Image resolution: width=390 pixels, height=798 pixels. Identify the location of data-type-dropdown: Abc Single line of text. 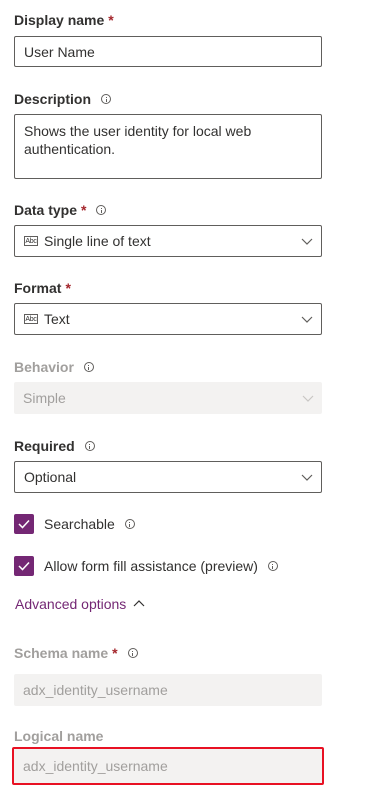
(168, 241).